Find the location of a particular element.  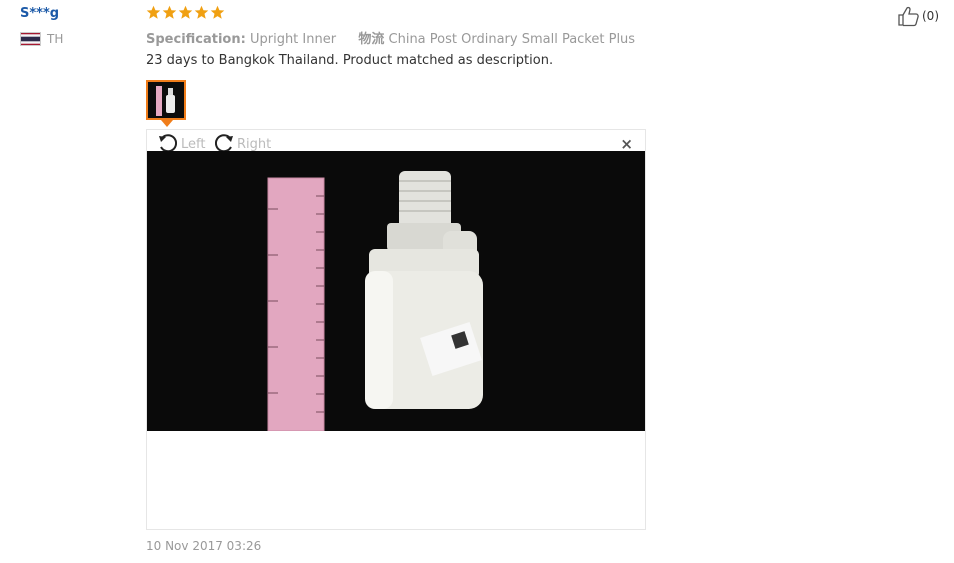

rotate-left-label: Left is located at coordinates (193, 144).